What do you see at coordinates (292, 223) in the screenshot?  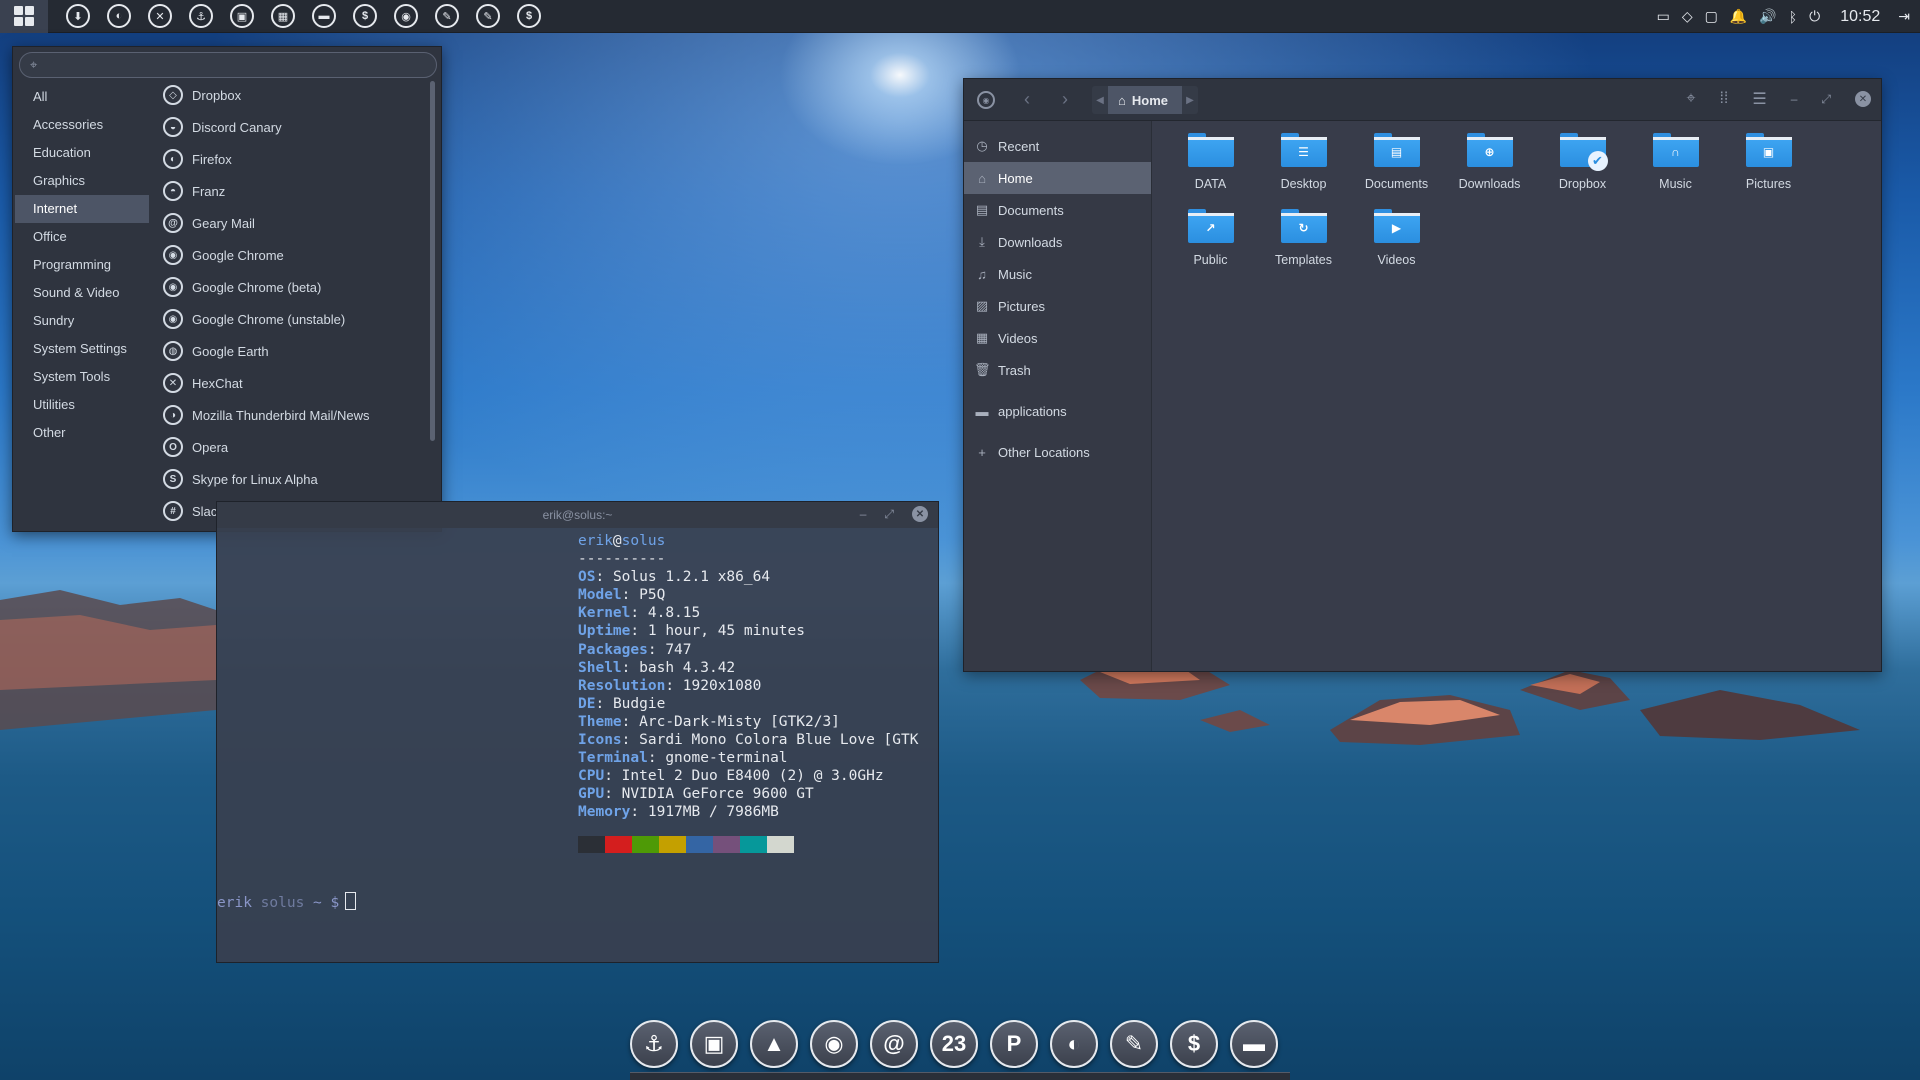 I see `app-item: @ Geary Mail` at bounding box center [292, 223].